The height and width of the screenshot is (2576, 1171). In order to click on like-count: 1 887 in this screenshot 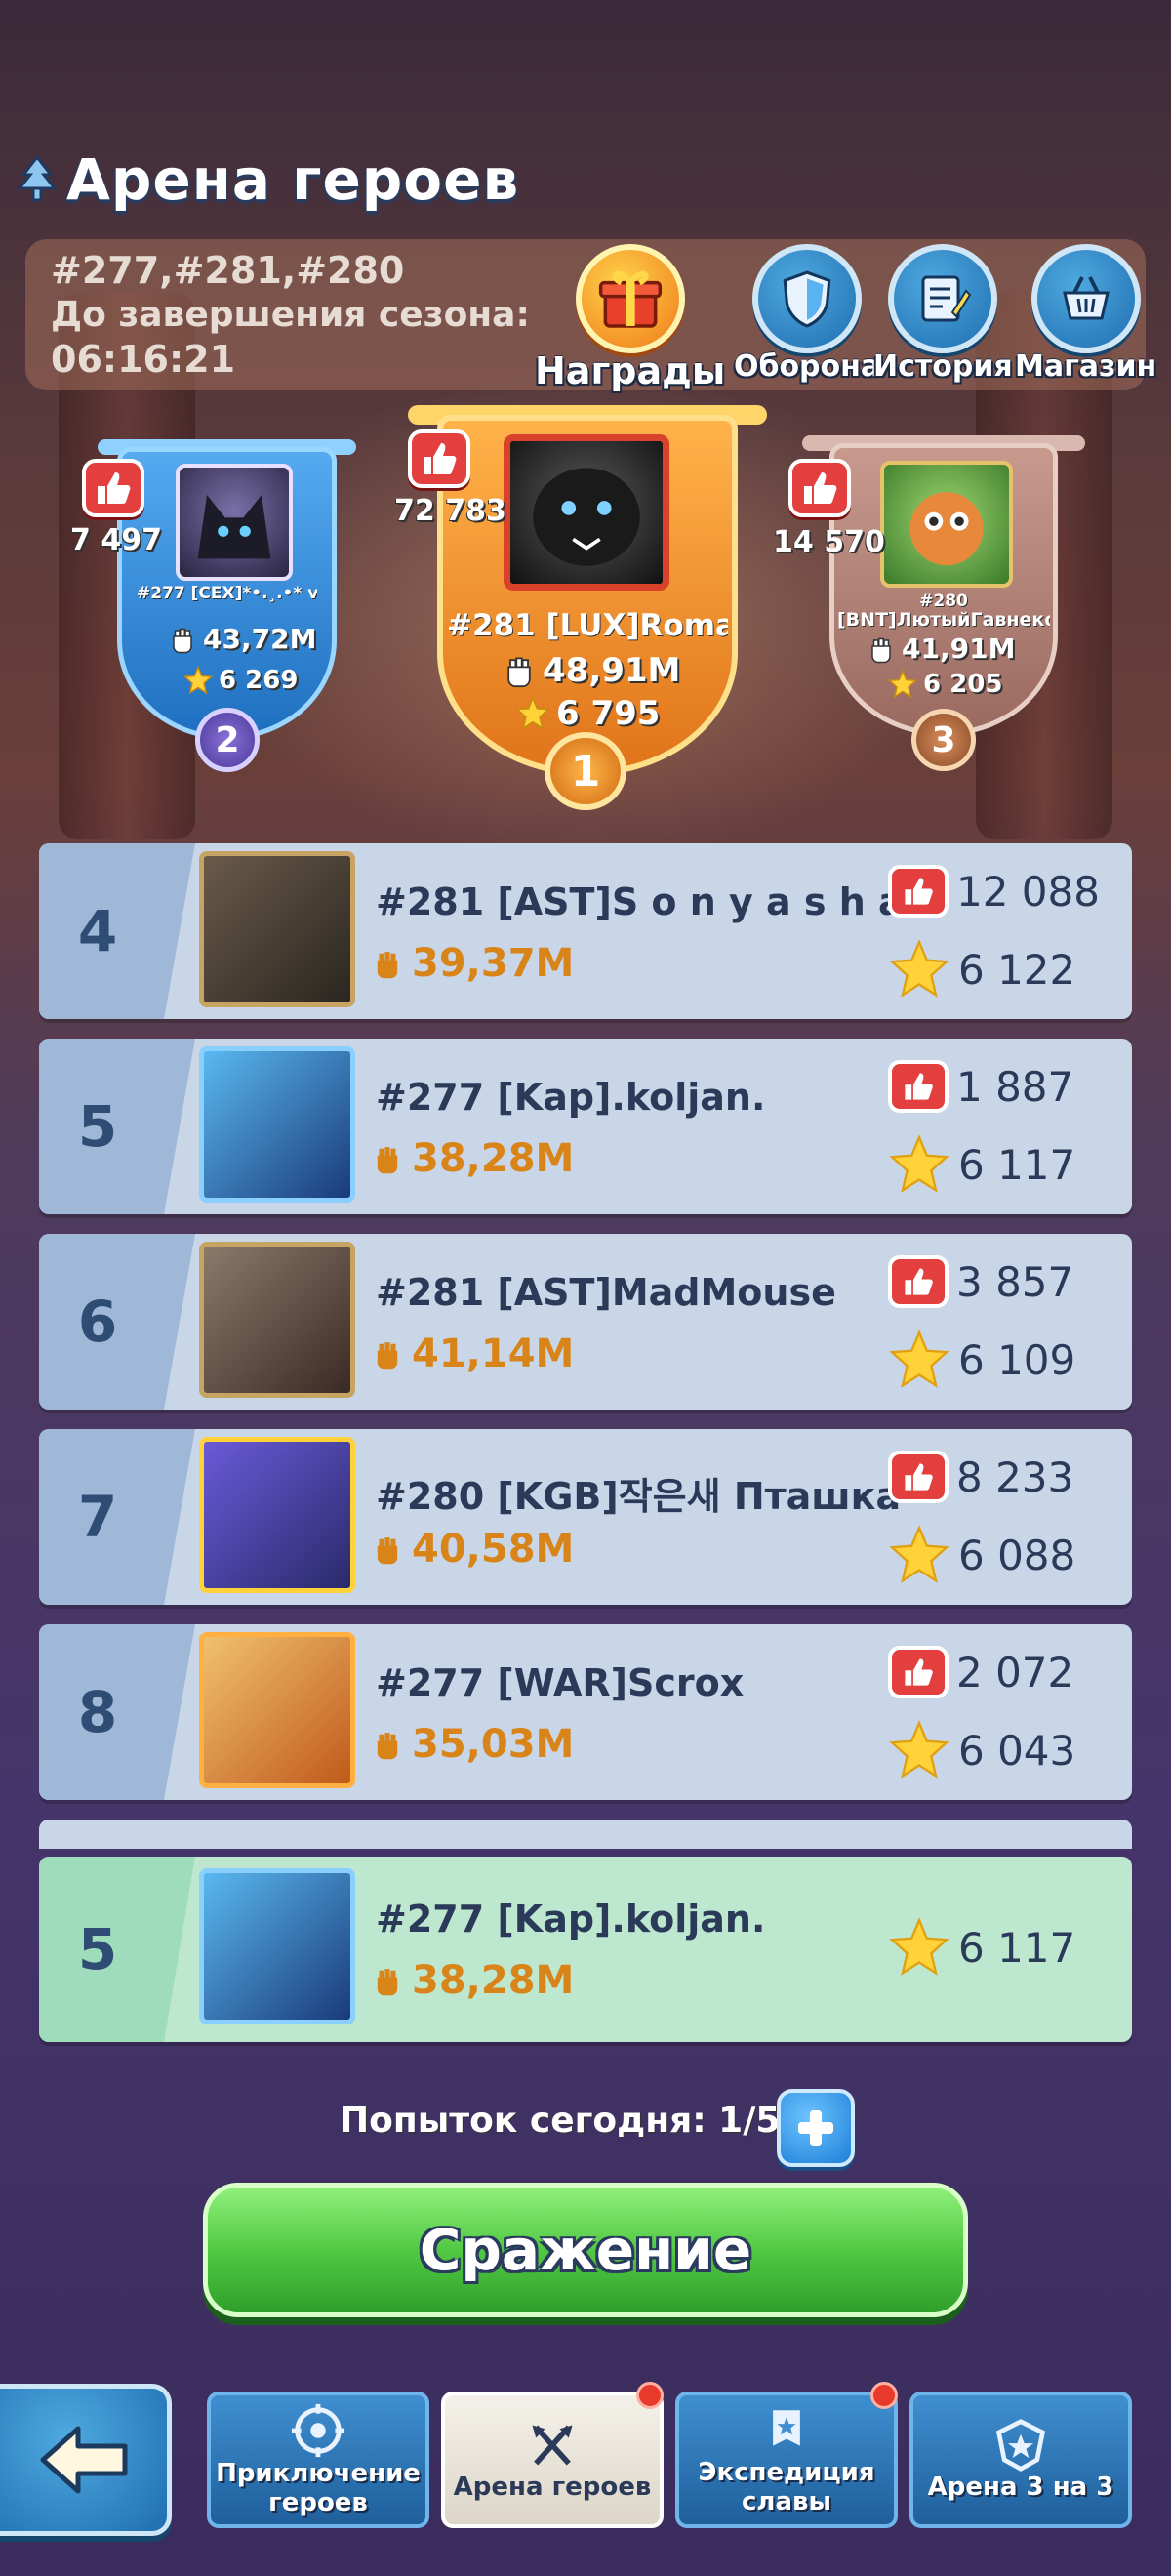, I will do `click(1015, 1086)`.